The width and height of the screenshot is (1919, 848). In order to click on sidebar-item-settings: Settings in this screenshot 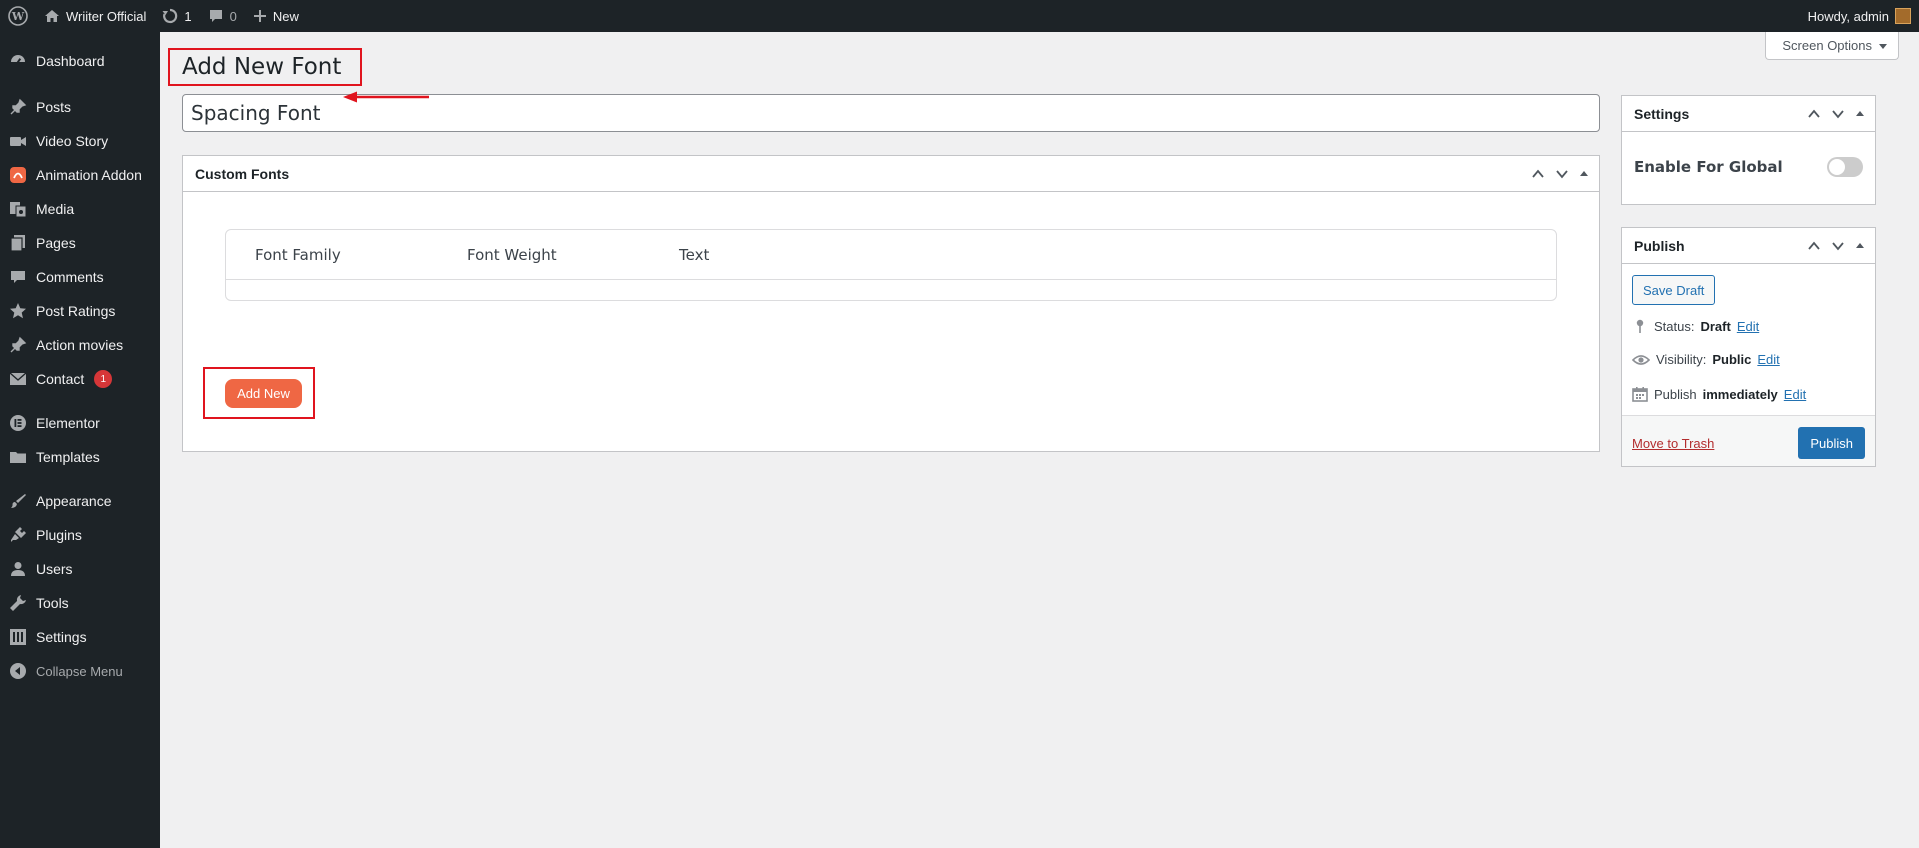, I will do `click(80, 637)`.